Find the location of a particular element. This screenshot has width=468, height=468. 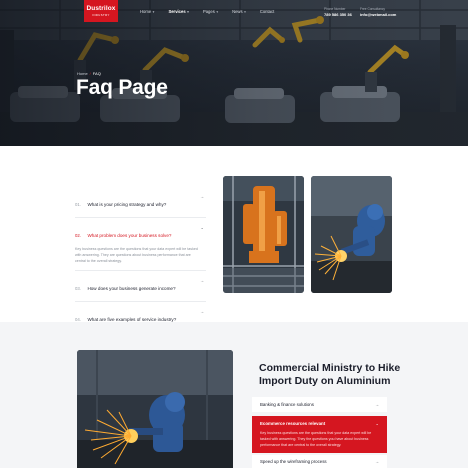

industrial-machinery-photo is located at coordinates (263, 234).